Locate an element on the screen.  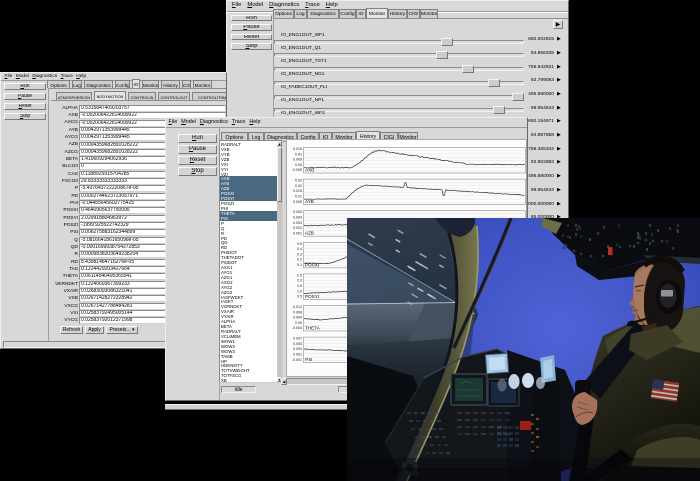
svg-text: 1.0 is located at coordinates (299, 291).